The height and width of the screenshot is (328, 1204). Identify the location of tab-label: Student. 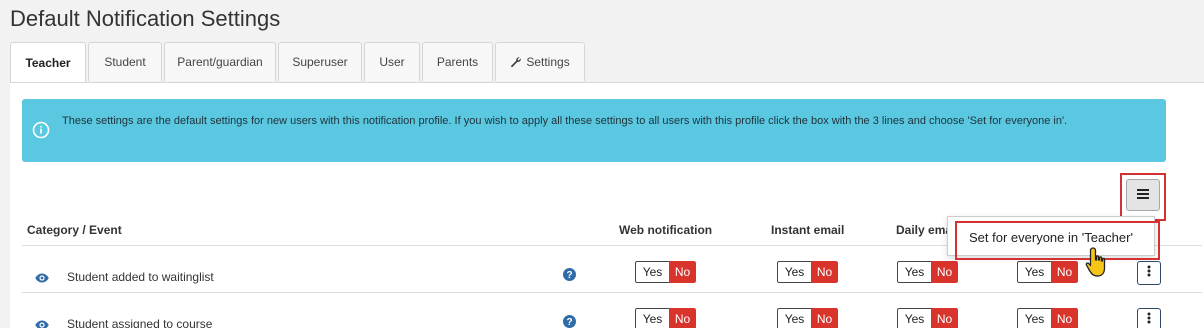
(125, 62).